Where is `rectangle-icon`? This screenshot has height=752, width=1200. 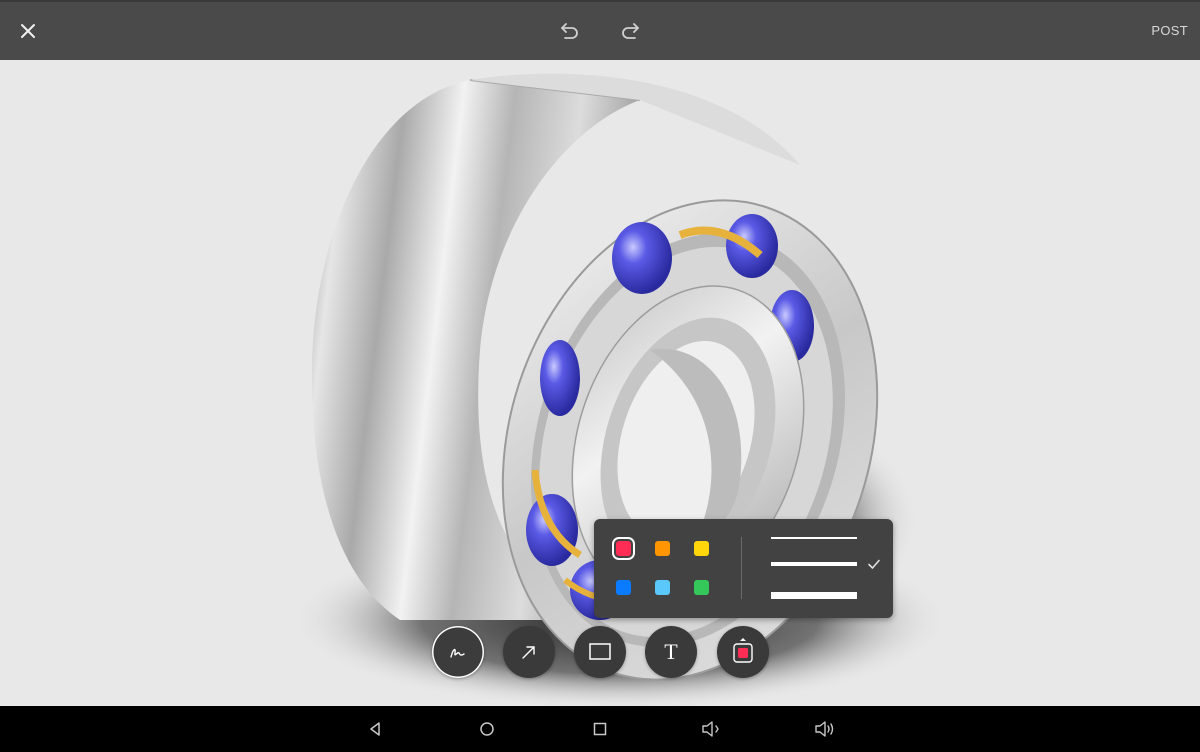
rectangle-icon is located at coordinates (600, 651).